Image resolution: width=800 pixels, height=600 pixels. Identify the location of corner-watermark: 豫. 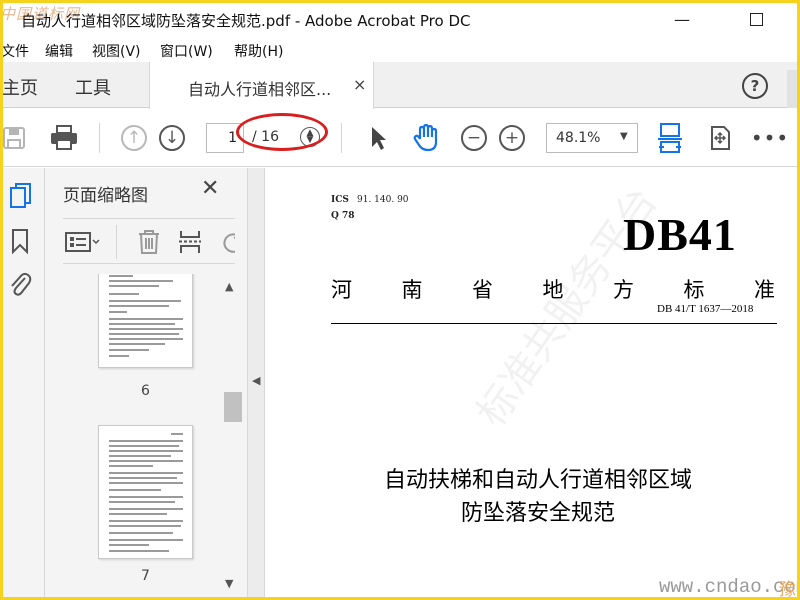
(787, 588).